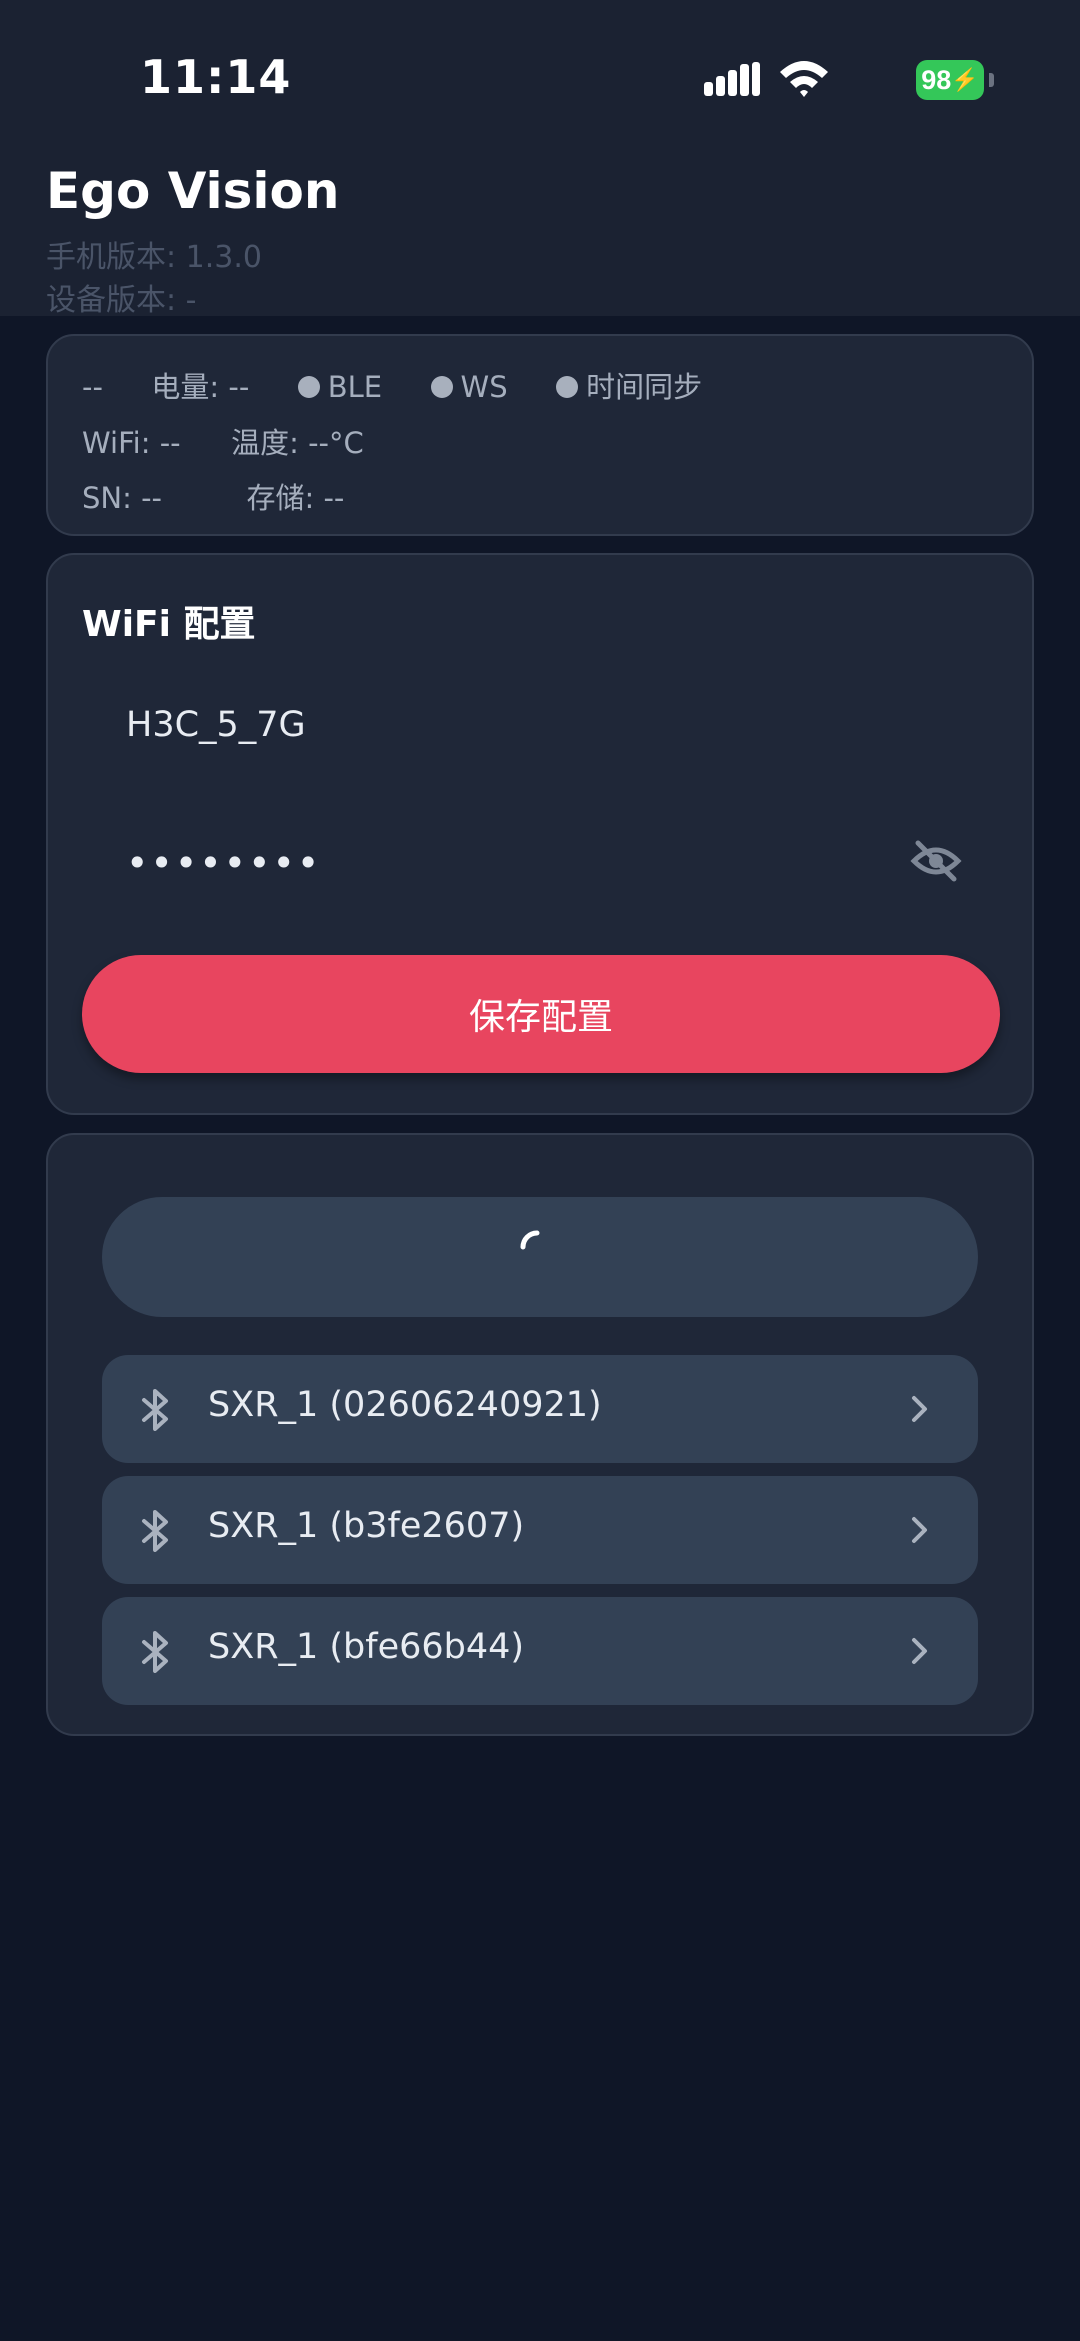 This screenshot has height=2341, width=1080. I want to click on ws-indicator, so click(441, 387).